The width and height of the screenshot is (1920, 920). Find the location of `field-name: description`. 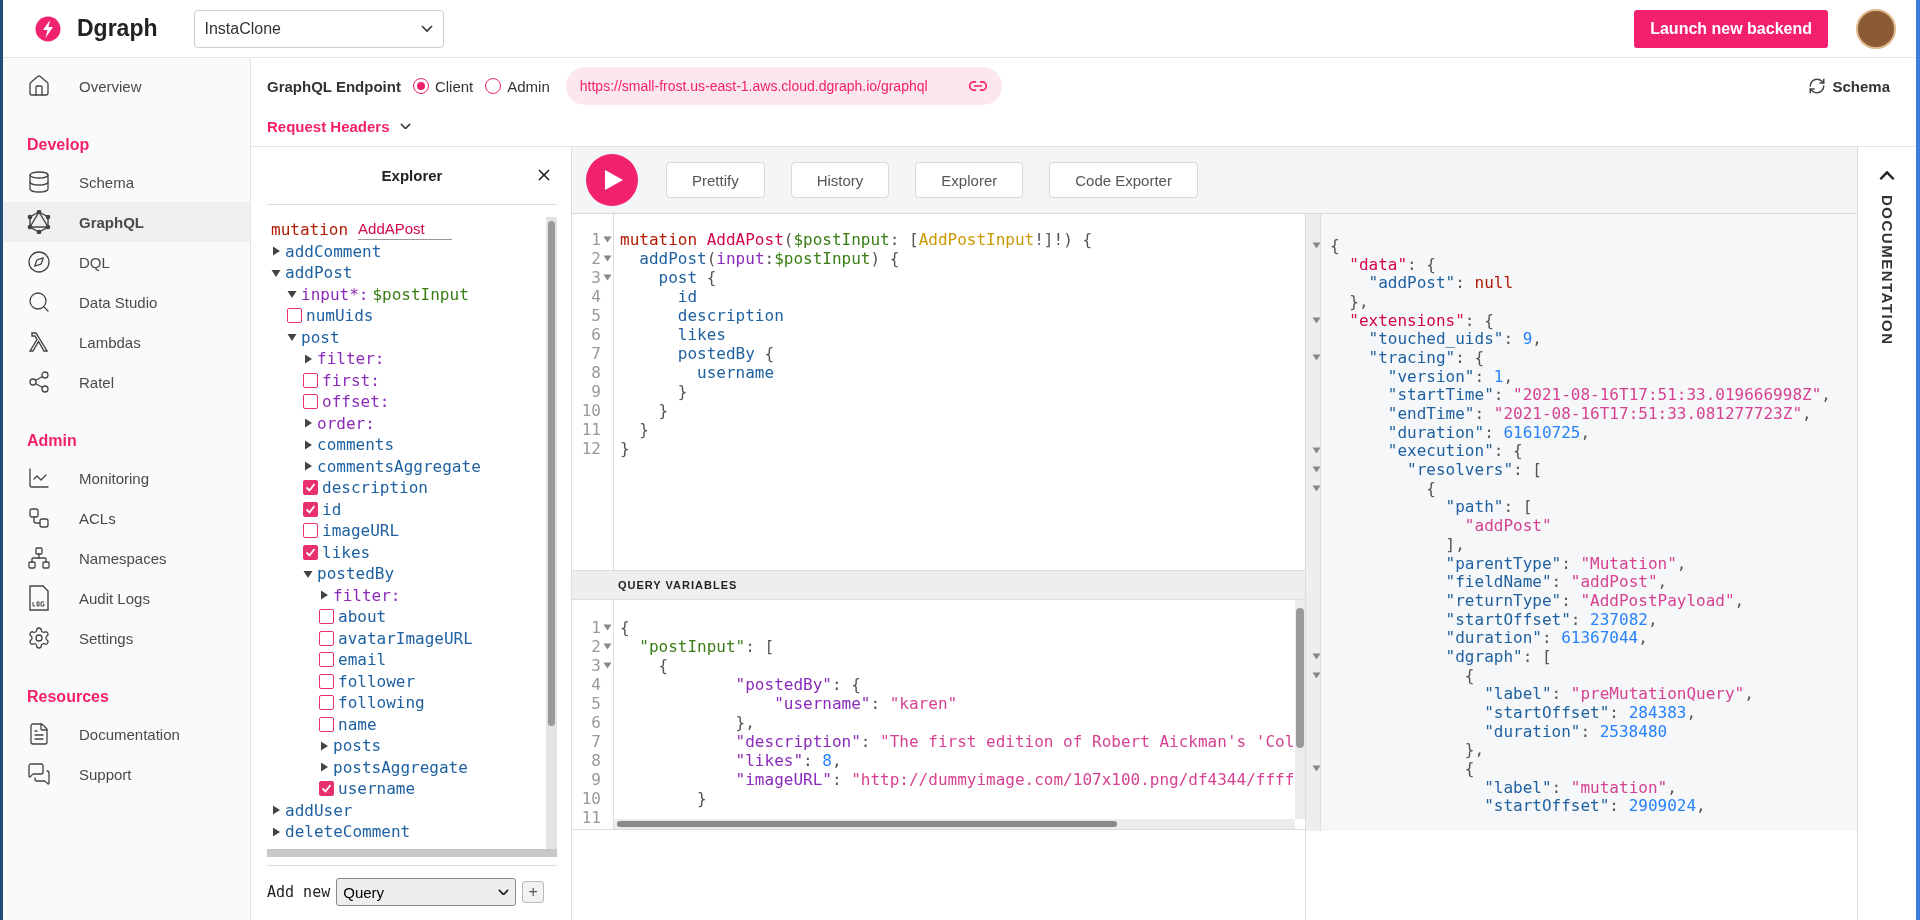

field-name: description is located at coordinates (375, 488).